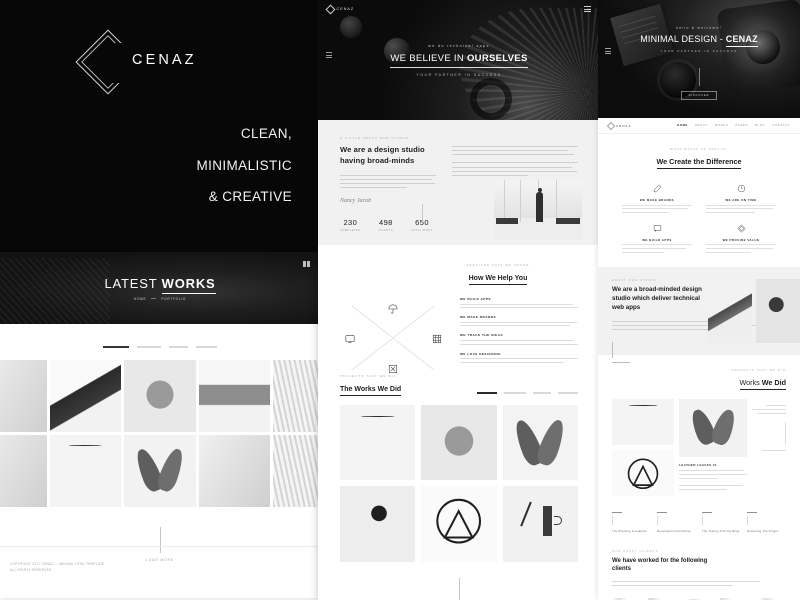  I want to click on nav-item-home: HOME, so click(682, 125).